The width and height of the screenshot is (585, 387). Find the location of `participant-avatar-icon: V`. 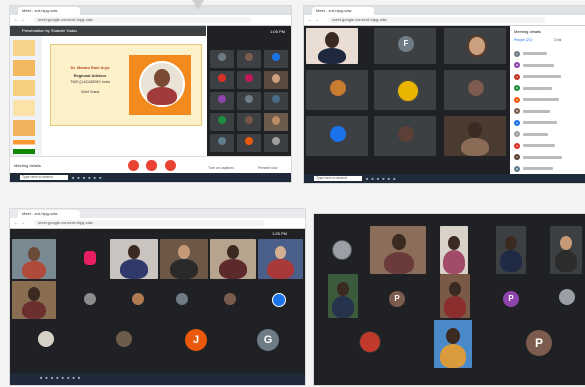

participant-avatar-icon: V is located at coordinates (517, 157).